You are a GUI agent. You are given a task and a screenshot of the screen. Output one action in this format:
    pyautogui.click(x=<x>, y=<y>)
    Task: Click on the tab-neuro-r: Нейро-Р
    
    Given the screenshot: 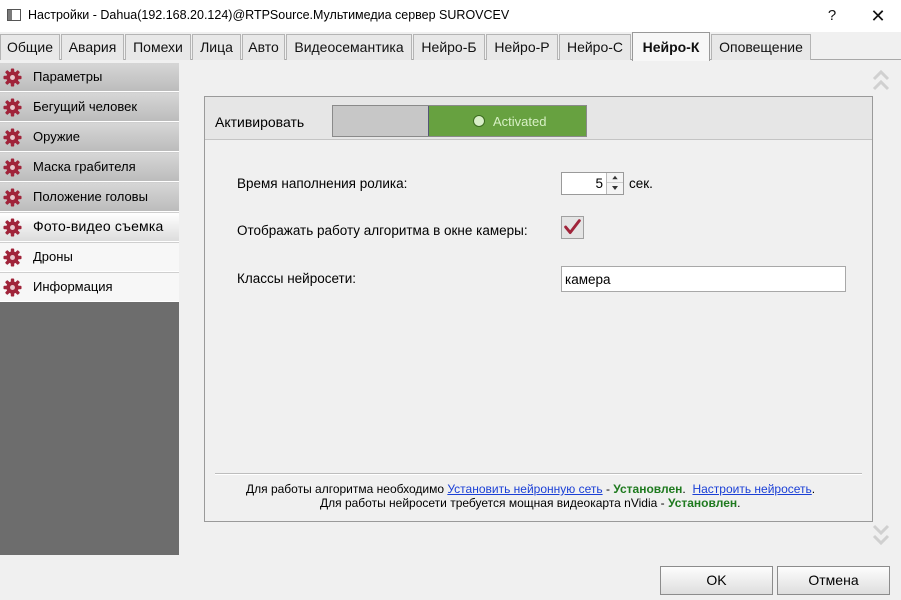 What is the action you would take?
    pyautogui.click(x=522, y=47)
    